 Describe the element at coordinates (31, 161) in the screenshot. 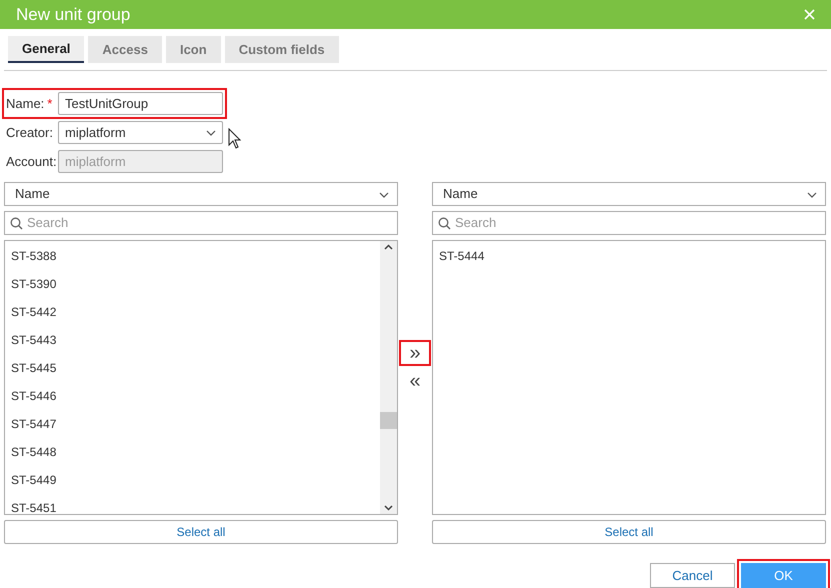

I see `field-label: Account:` at that location.